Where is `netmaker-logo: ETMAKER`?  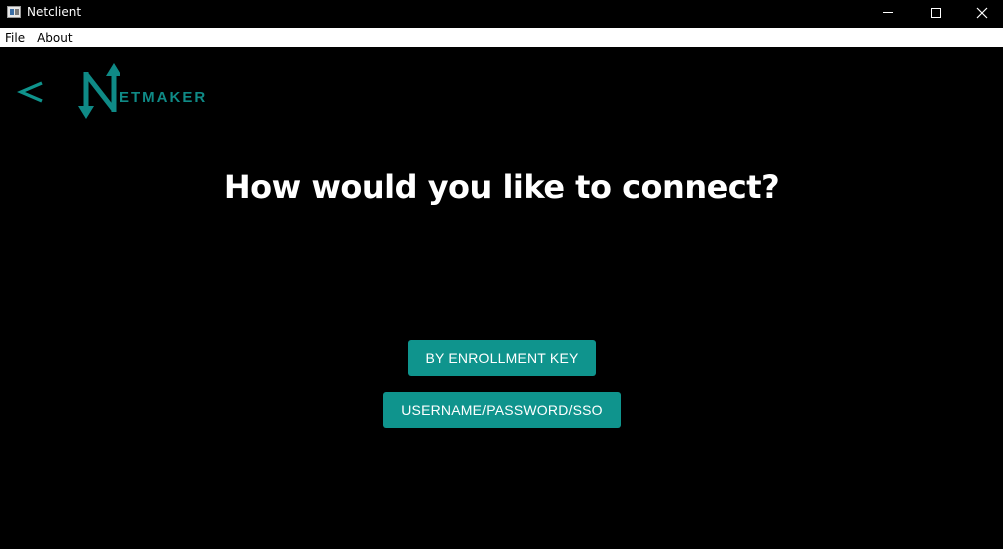 netmaker-logo: ETMAKER is located at coordinates (142, 92).